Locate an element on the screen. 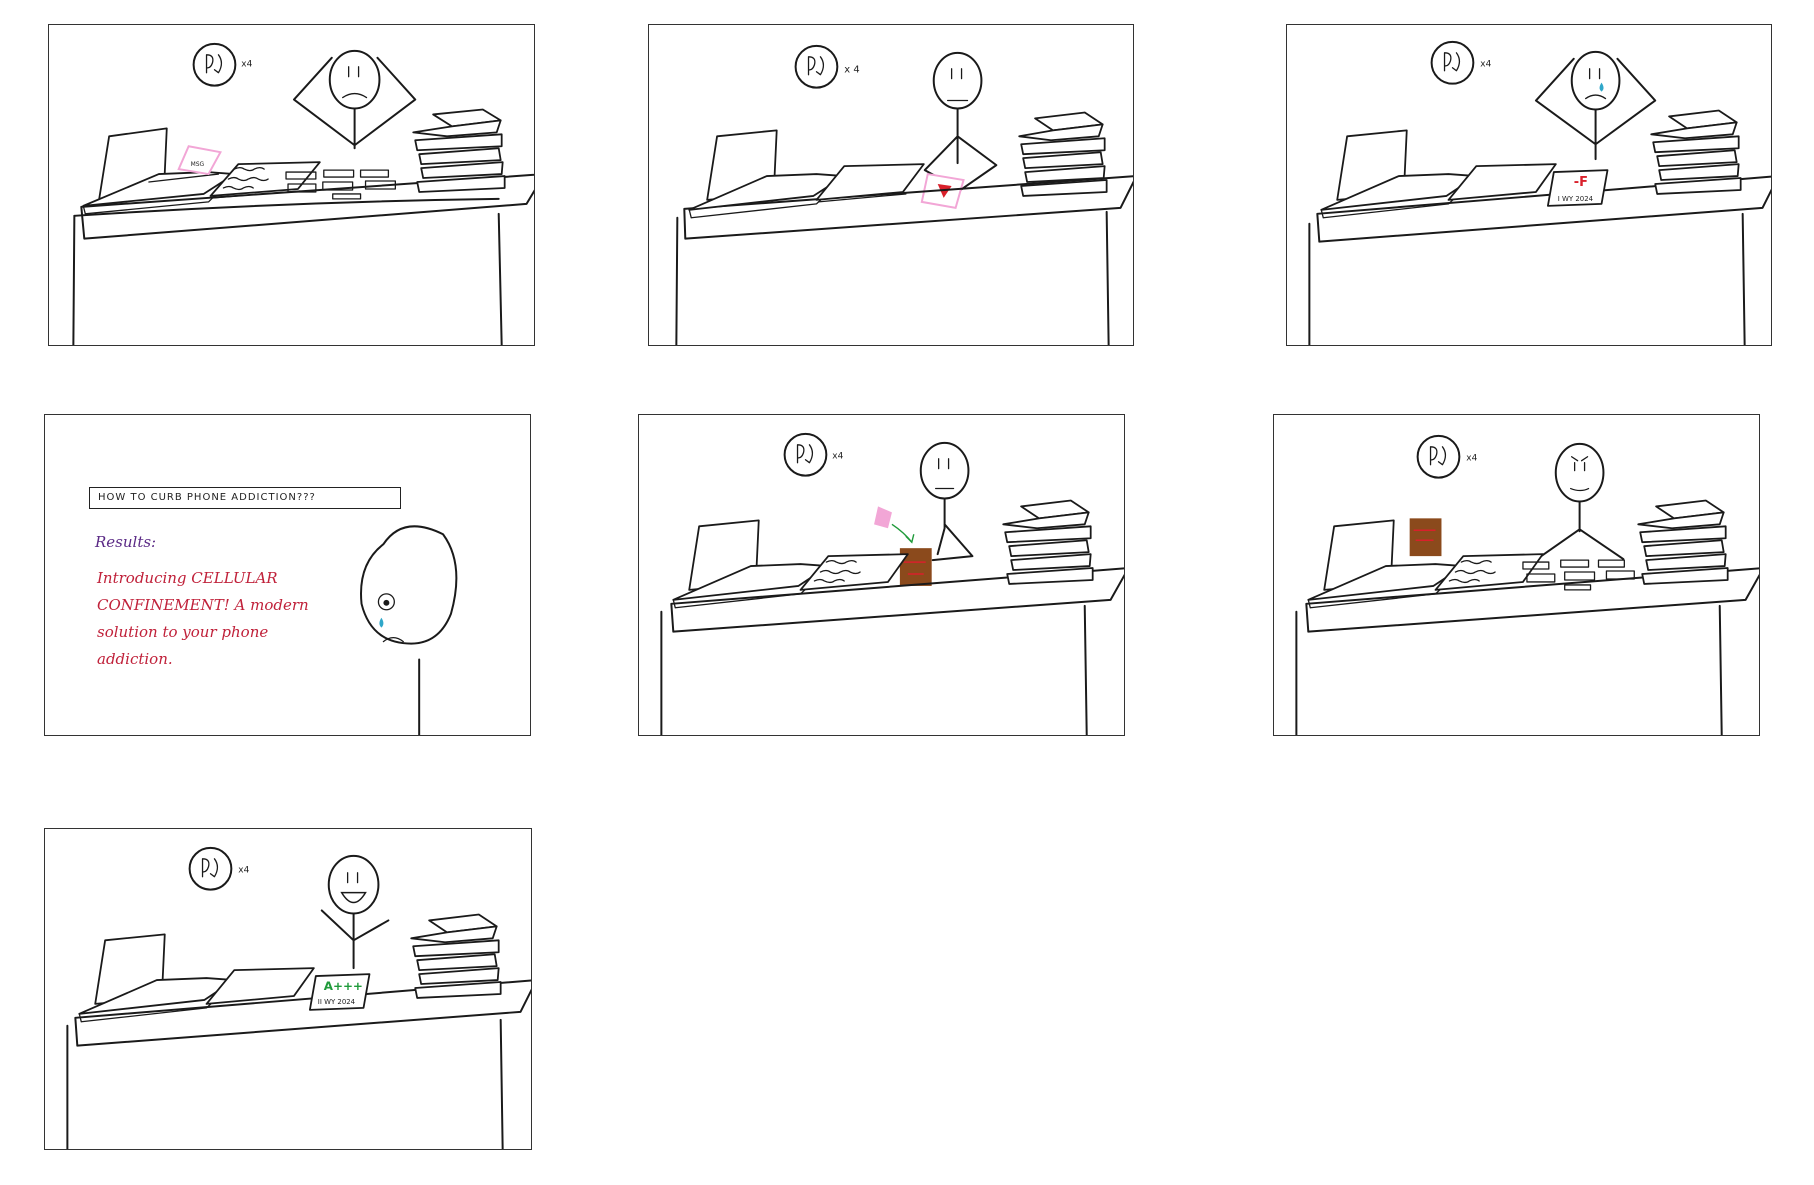 The height and width of the screenshot is (1185, 1814). storyboard-panel-7: x4 A+++ II WY 2024 is located at coordinates (288, 989).